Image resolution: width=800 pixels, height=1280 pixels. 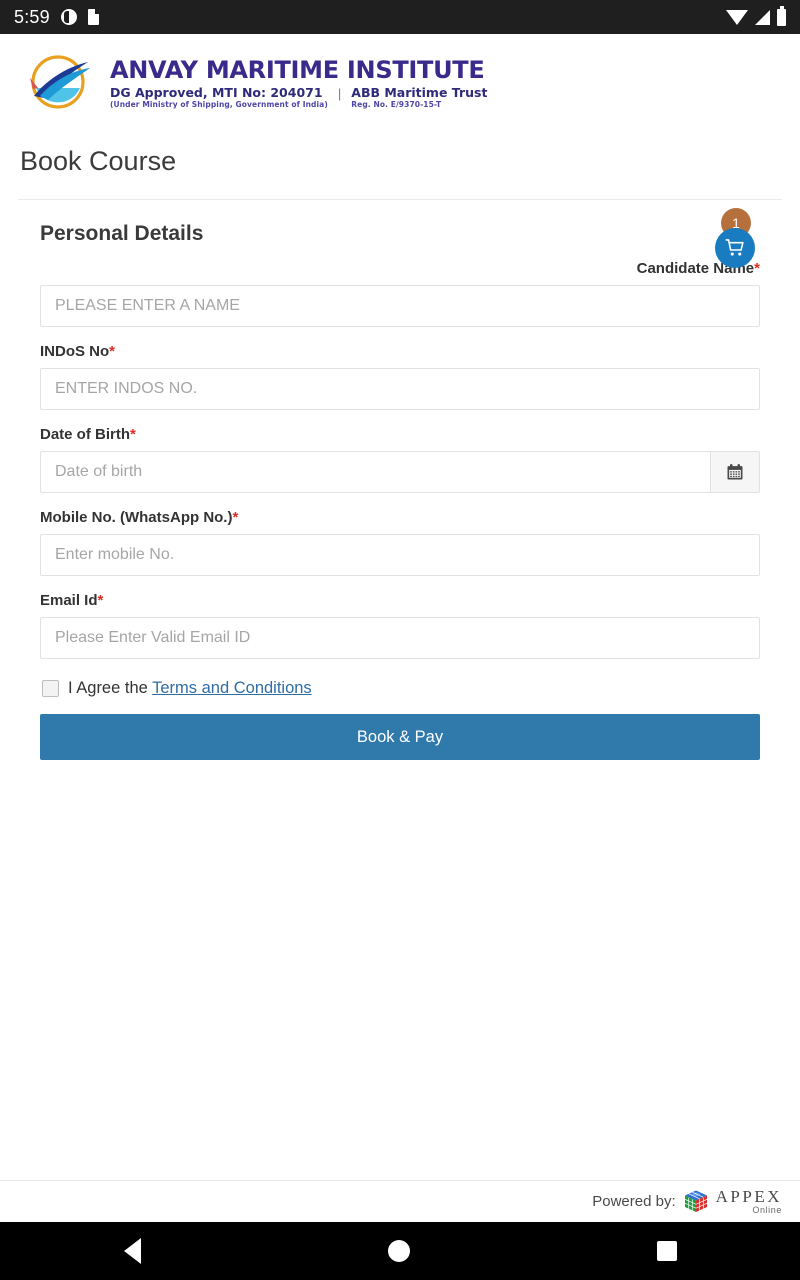 I want to click on anvay-maritime-logo, so click(x=59, y=83).